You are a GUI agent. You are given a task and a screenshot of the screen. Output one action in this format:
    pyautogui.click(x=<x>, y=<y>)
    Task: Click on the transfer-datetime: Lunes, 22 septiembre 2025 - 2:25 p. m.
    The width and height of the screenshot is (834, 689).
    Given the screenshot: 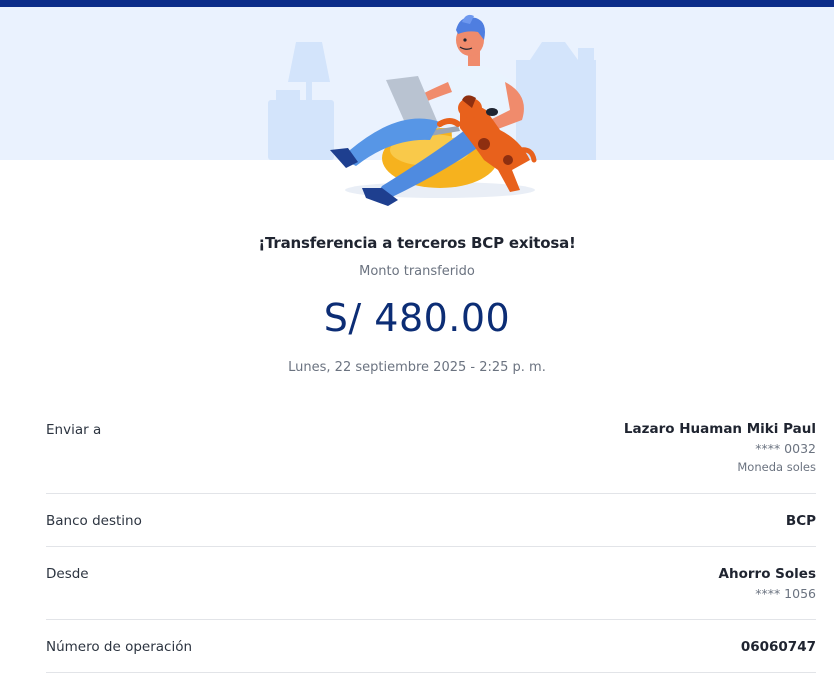 What is the action you would take?
    pyautogui.click(x=417, y=367)
    